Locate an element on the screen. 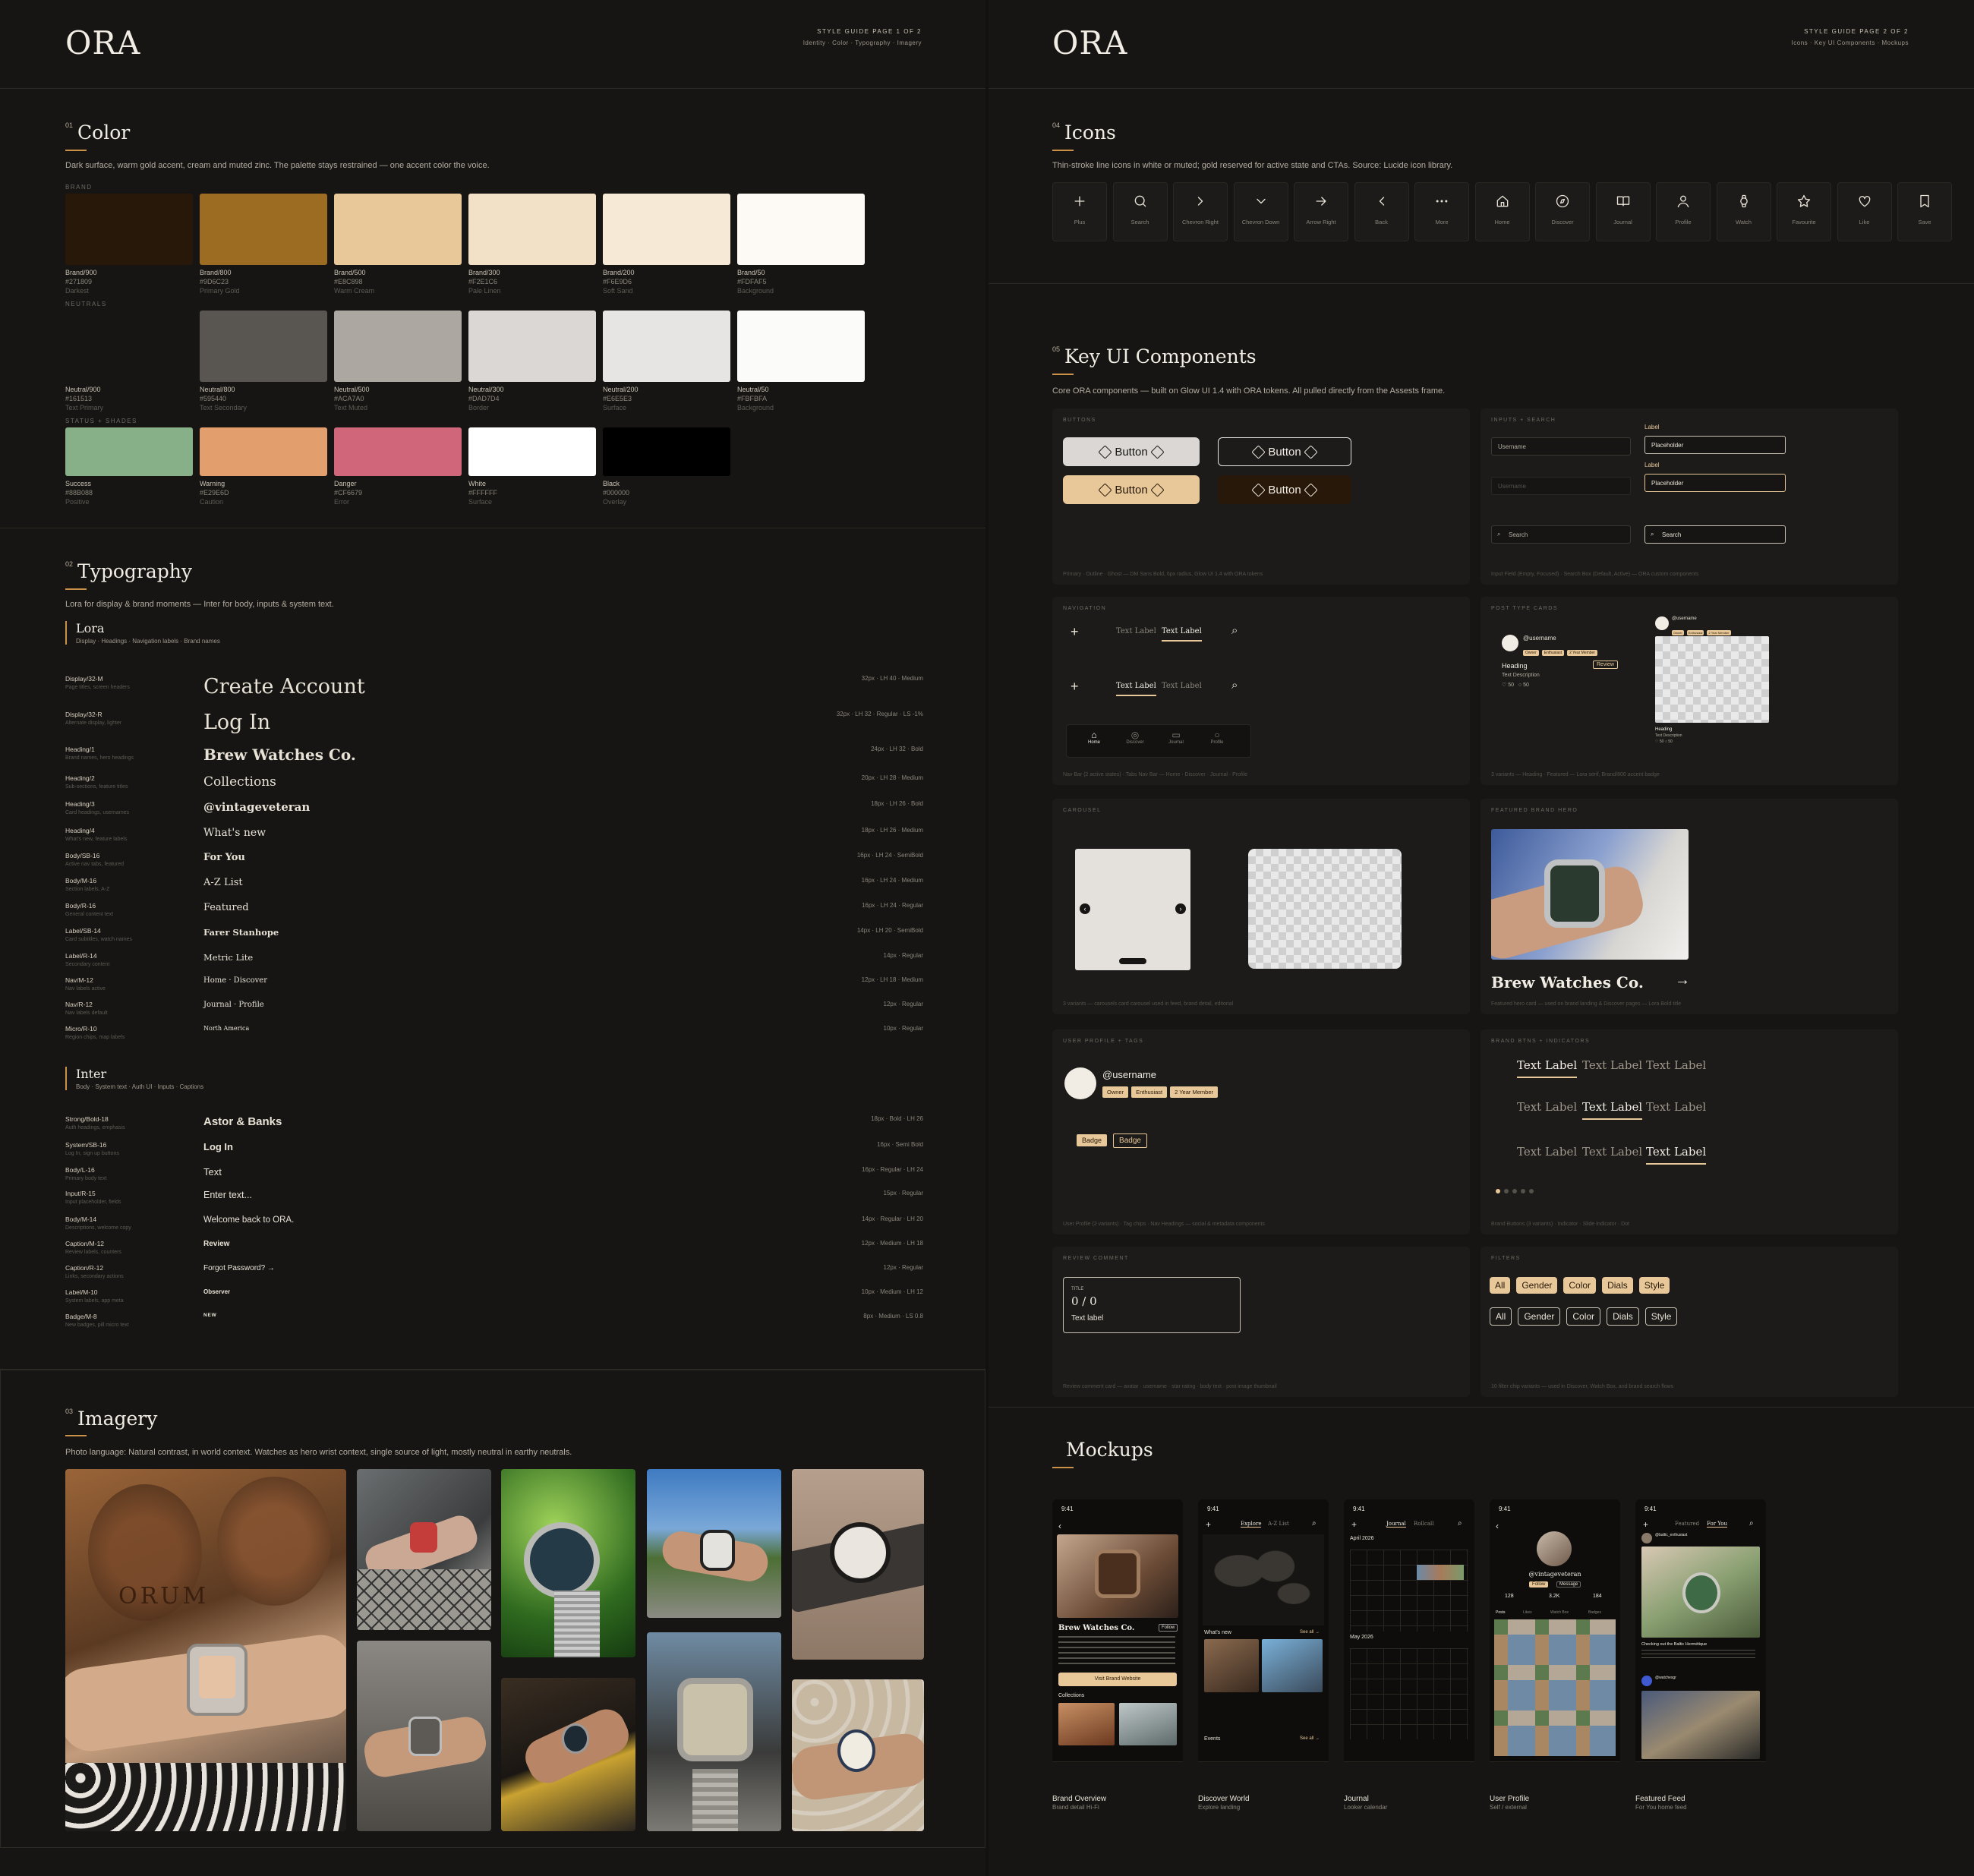 The image size is (1974, 1876). placeholder-input: Placeholder is located at coordinates (1715, 445).